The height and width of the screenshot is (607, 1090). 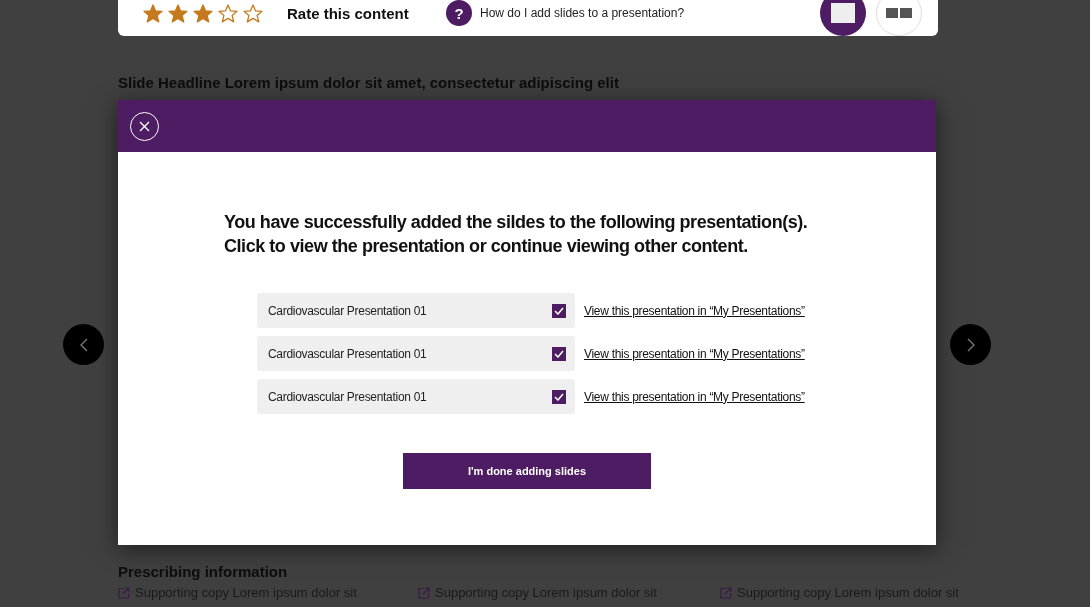 I want to click on rating-label: Rate this content, so click(x=348, y=13).